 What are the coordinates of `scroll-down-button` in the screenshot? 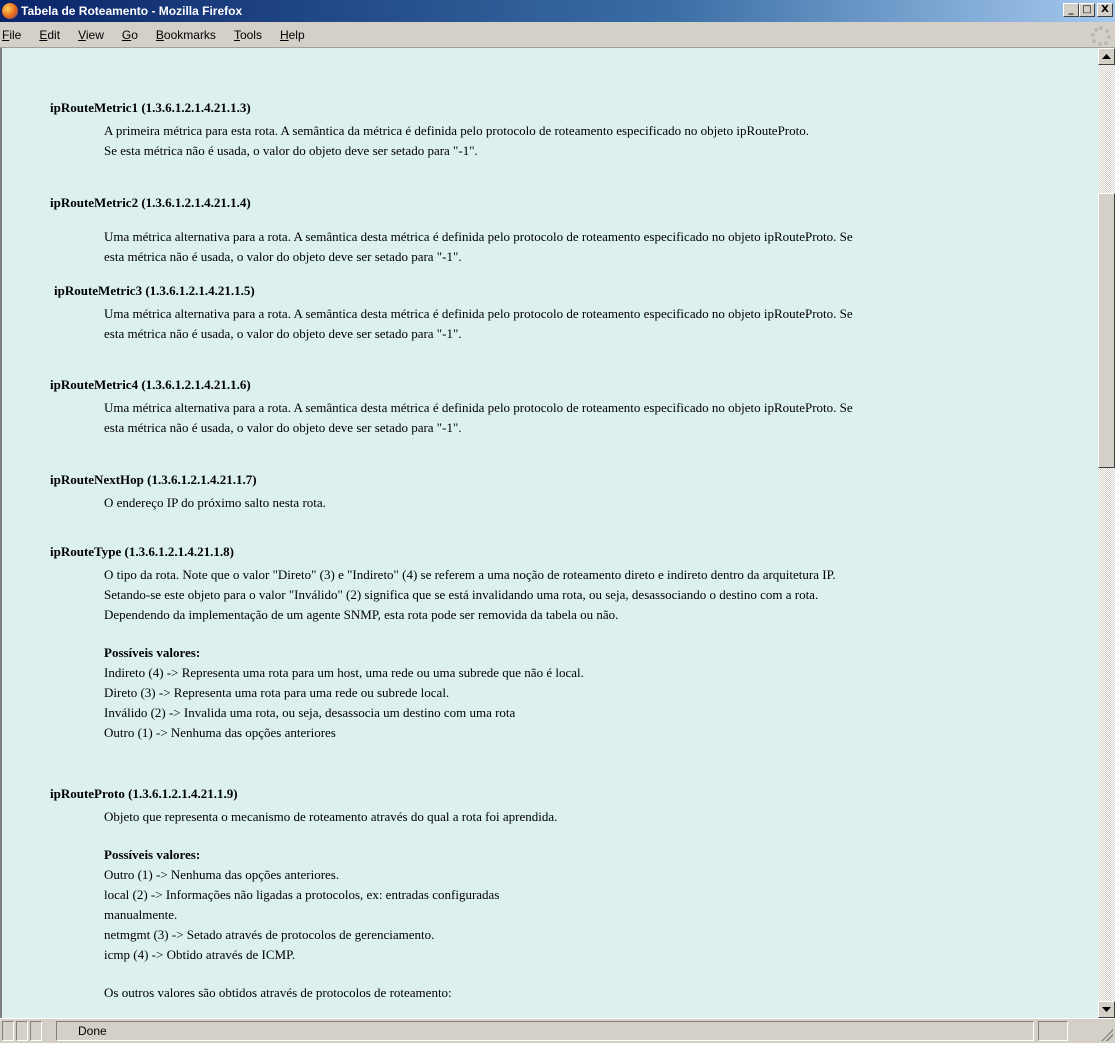 It's located at (1106, 1009).